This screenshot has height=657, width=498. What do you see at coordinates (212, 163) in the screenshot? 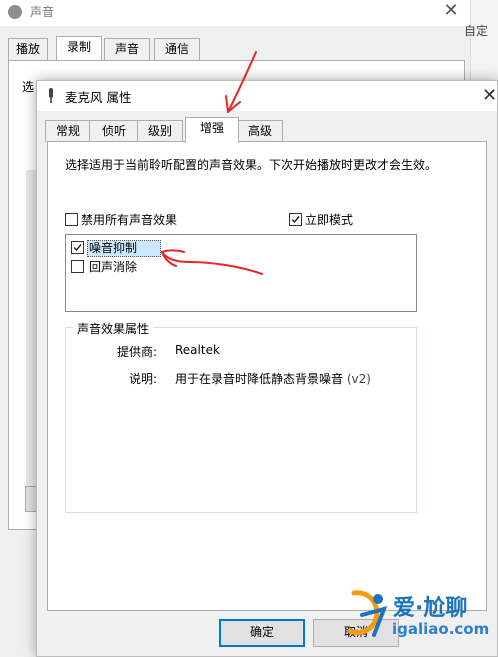
I see `annotation-overlay` at bounding box center [212, 163].